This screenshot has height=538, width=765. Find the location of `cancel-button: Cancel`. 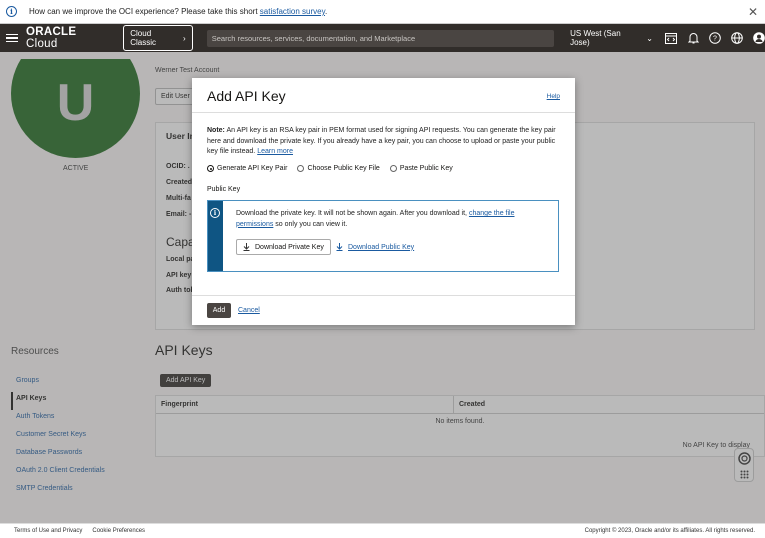

cancel-button: Cancel is located at coordinates (249, 310).